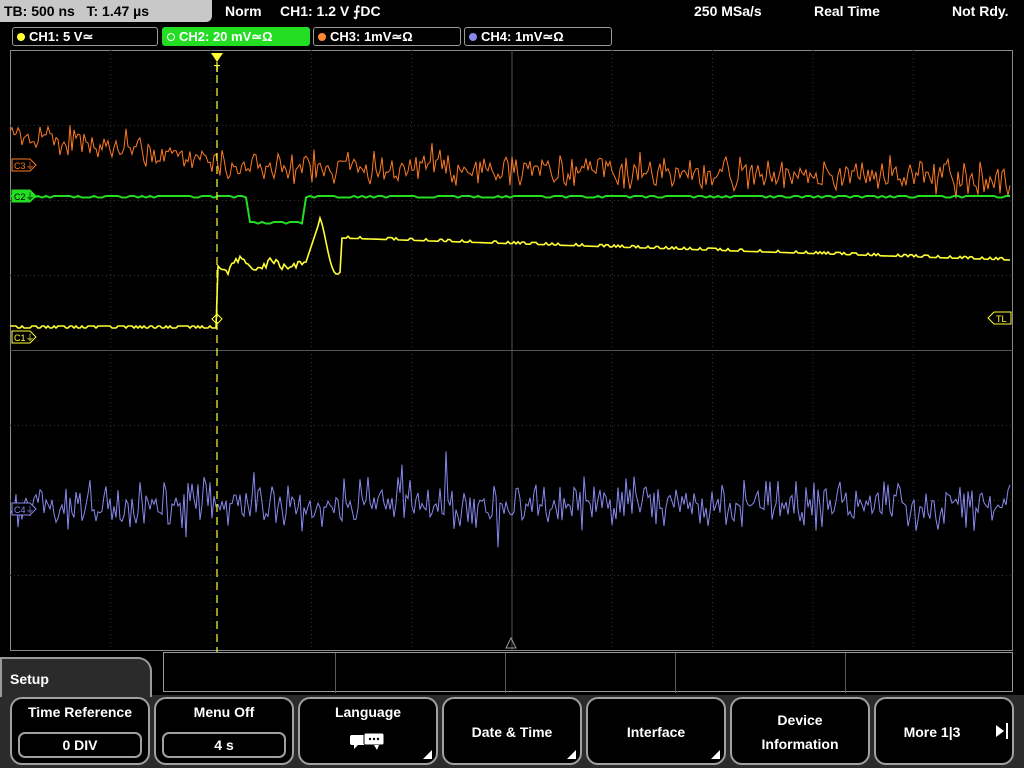 Image resolution: width=1024 pixels, height=768 pixels. I want to click on softkey-label: Language, so click(368, 712).